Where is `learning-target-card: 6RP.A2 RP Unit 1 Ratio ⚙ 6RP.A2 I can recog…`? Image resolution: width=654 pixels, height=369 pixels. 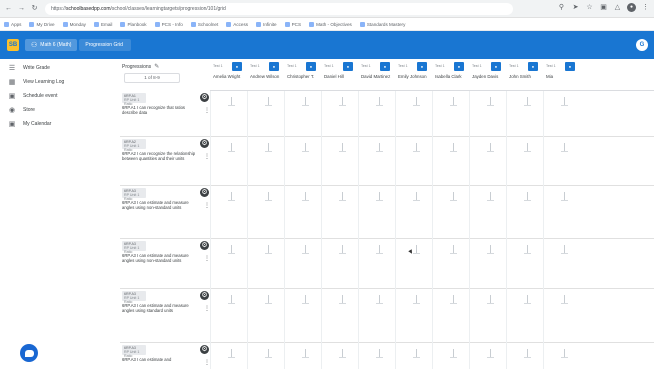 learning-target-card: 6RP.A2 RP Unit 1 Ratio ⚙ 6RP.A2 I can recog… is located at coordinates (165, 161).